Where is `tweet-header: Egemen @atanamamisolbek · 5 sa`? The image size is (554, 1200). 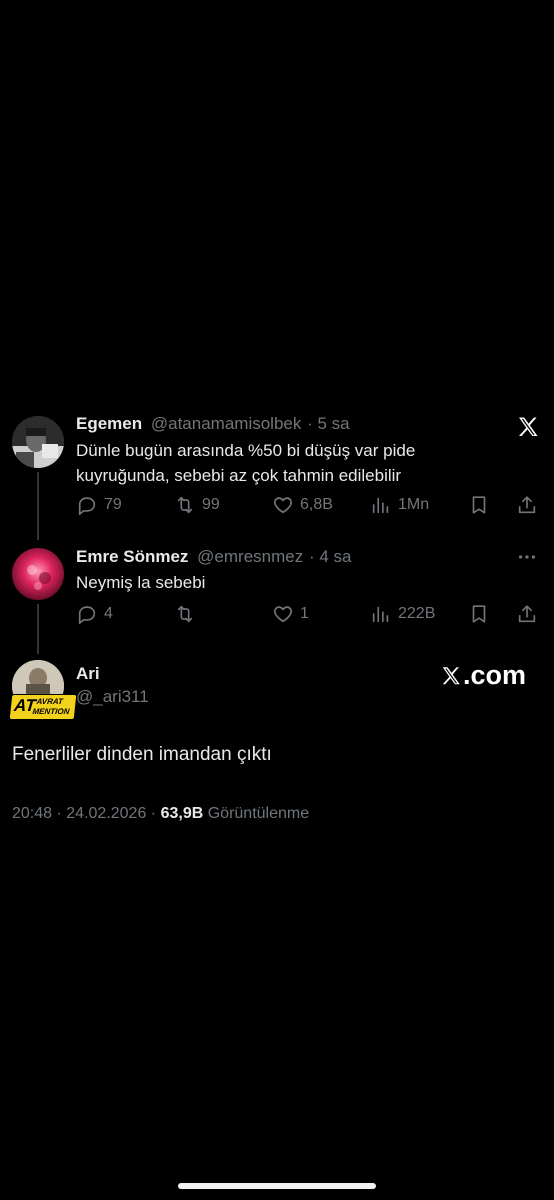
tweet-header: Egemen @atanamamisolbek · 5 sa is located at coordinates (213, 424).